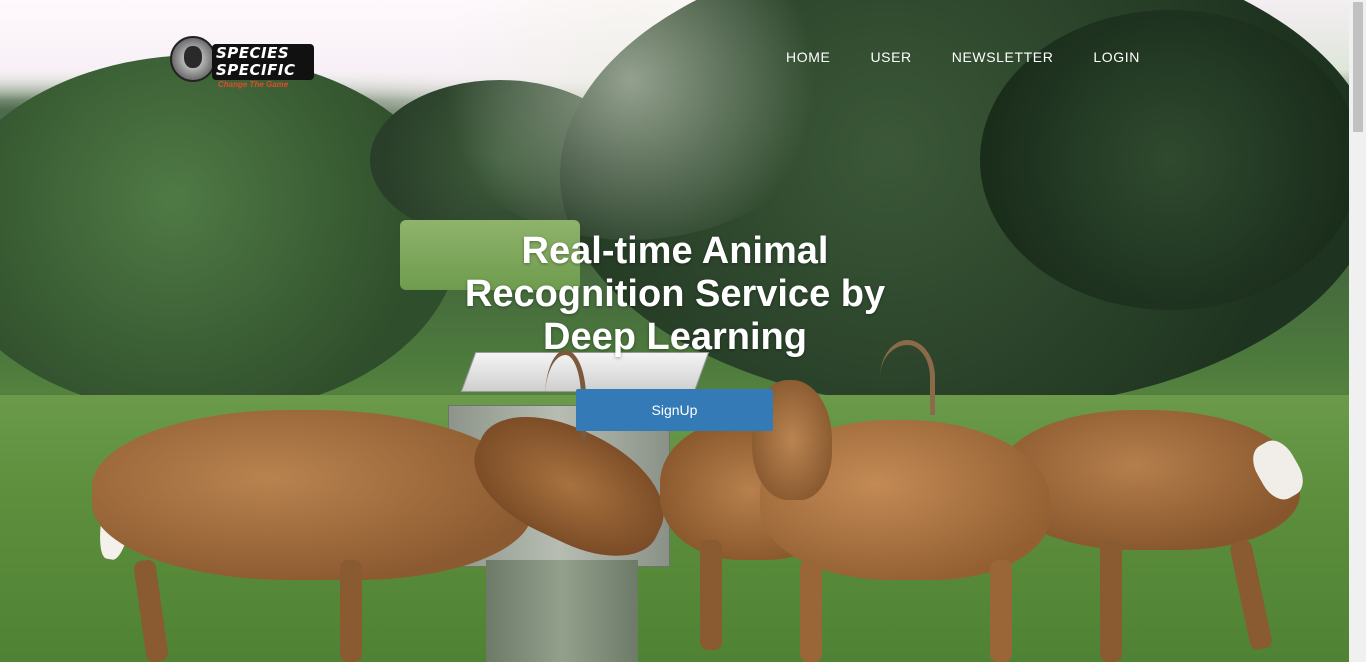 Image resolution: width=1366 pixels, height=662 pixels. What do you see at coordinates (1116, 57) in the screenshot?
I see `nav-login: LOGIN` at bounding box center [1116, 57].